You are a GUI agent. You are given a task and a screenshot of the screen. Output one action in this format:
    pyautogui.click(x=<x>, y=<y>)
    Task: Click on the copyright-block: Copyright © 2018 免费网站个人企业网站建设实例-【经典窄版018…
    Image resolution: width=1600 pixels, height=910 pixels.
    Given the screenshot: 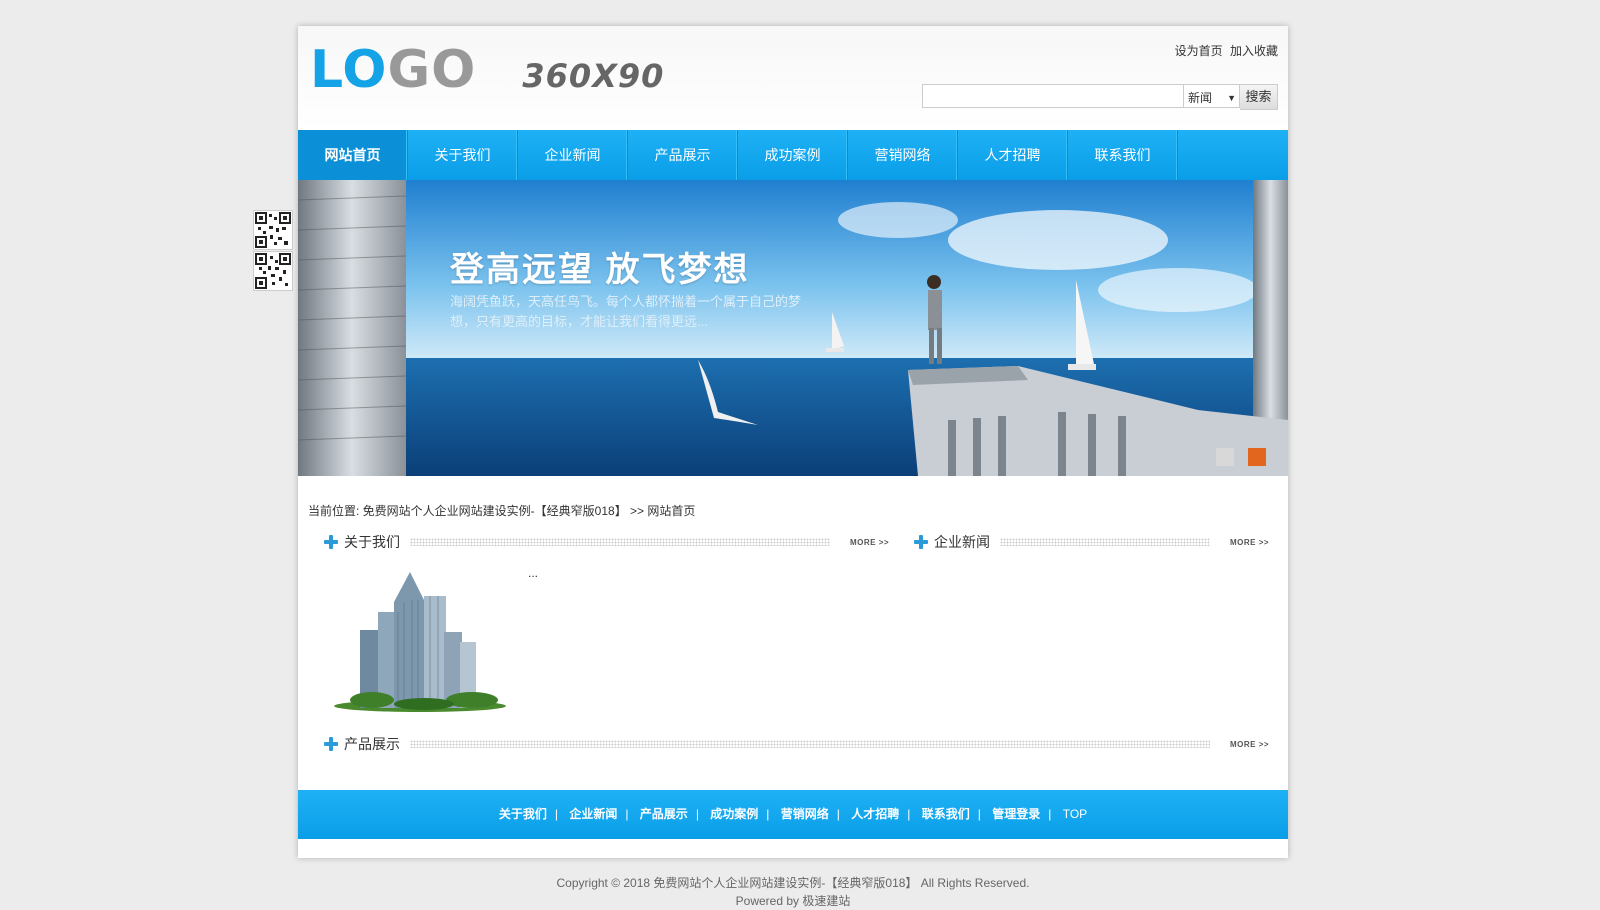 What is the action you would take?
    pyautogui.click(x=793, y=892)
    